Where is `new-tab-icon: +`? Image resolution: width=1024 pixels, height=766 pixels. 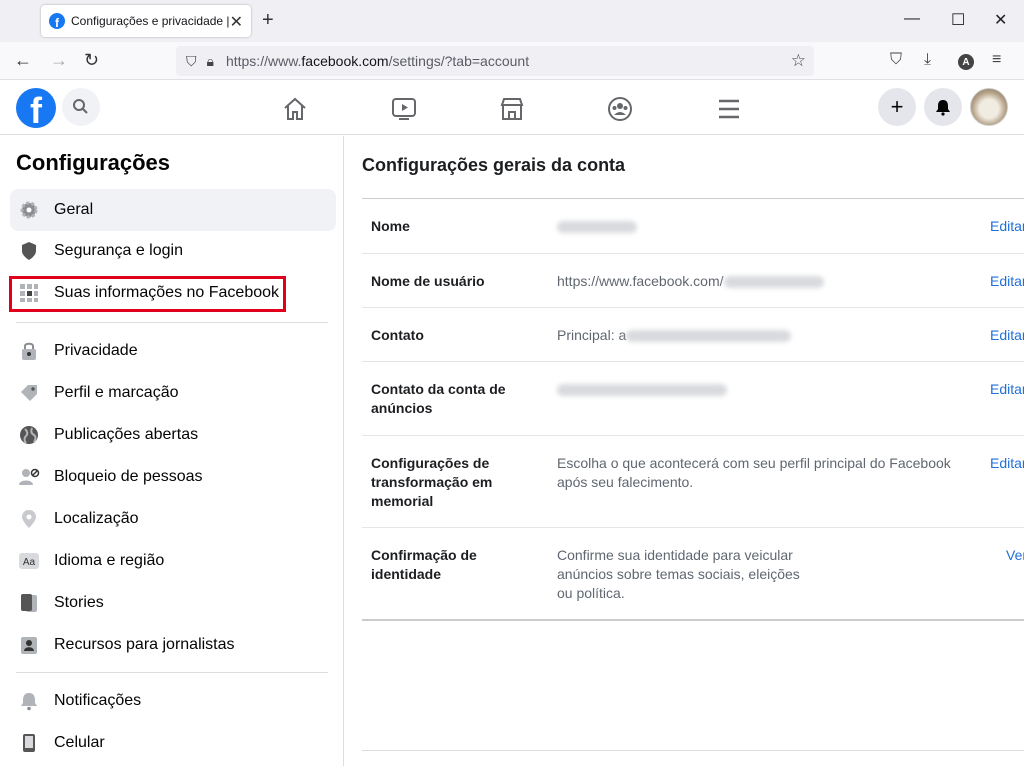
new-tab-icon: + is located at coordinates (268, 20).